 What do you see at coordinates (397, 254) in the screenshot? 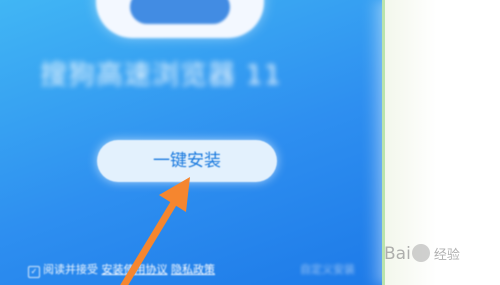
I see `watermark-brand-left: Bai` at bounding box center [397, 254].